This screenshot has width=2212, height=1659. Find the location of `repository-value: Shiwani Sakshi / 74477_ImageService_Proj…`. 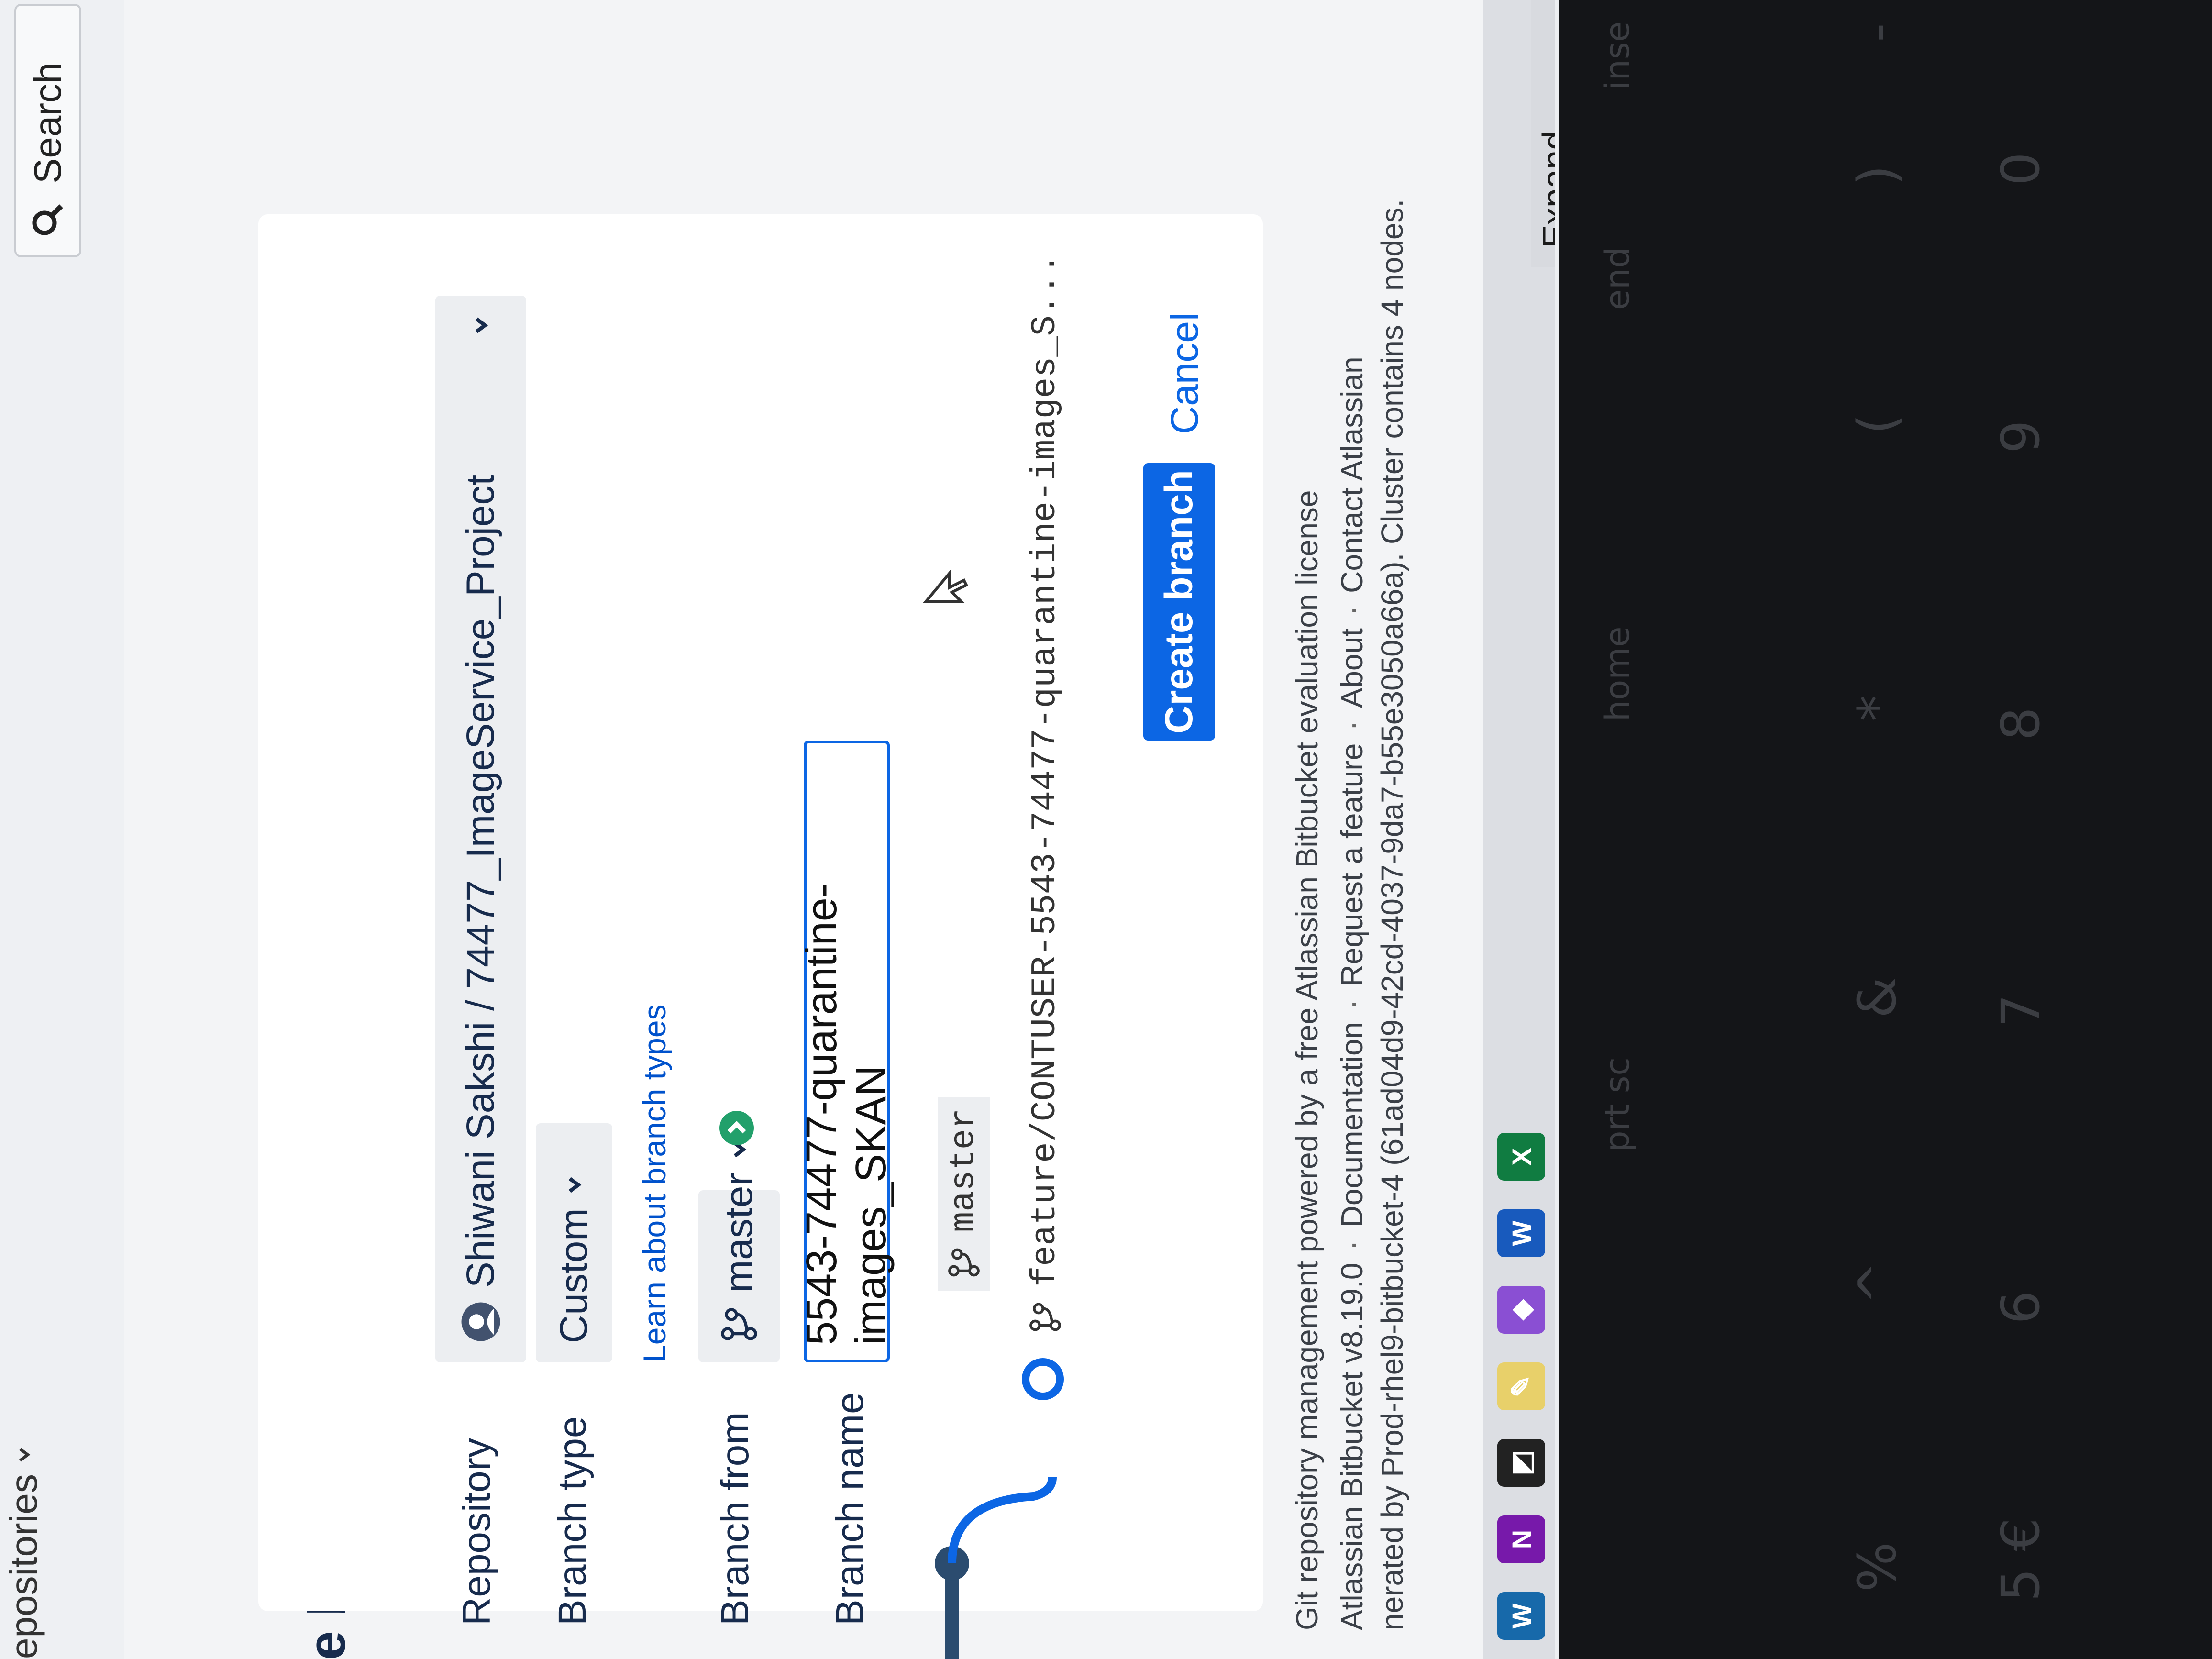

repository-value: Shiwani Sakshi / 74477_ImageService_Proj… is located at coordinates (480, 881).